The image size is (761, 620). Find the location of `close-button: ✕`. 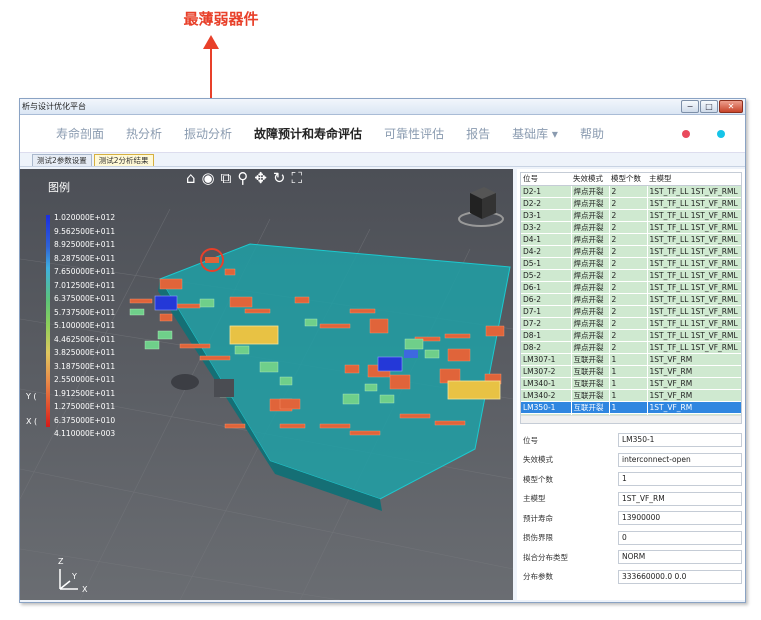

close-button: ✕ is located at coordinates (731, 106).